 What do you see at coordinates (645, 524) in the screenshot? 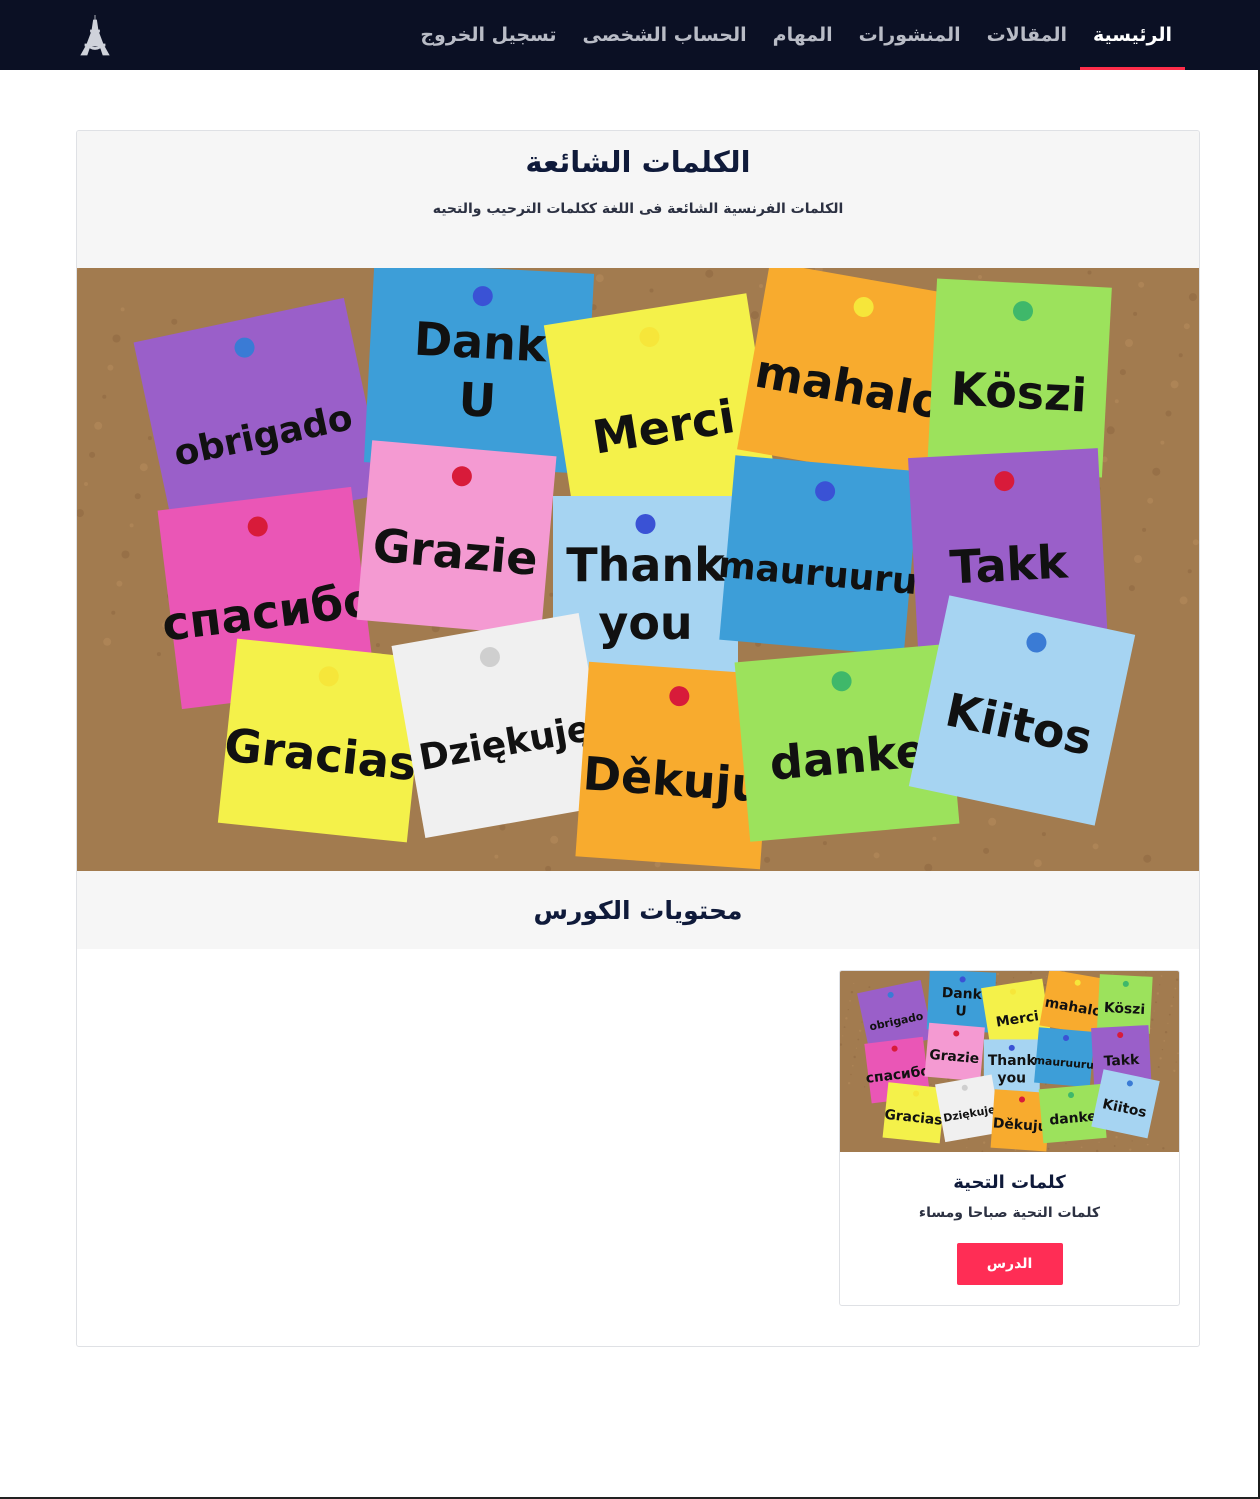
I see `hero-pushpin-icon` at bounding box center [645, 524].